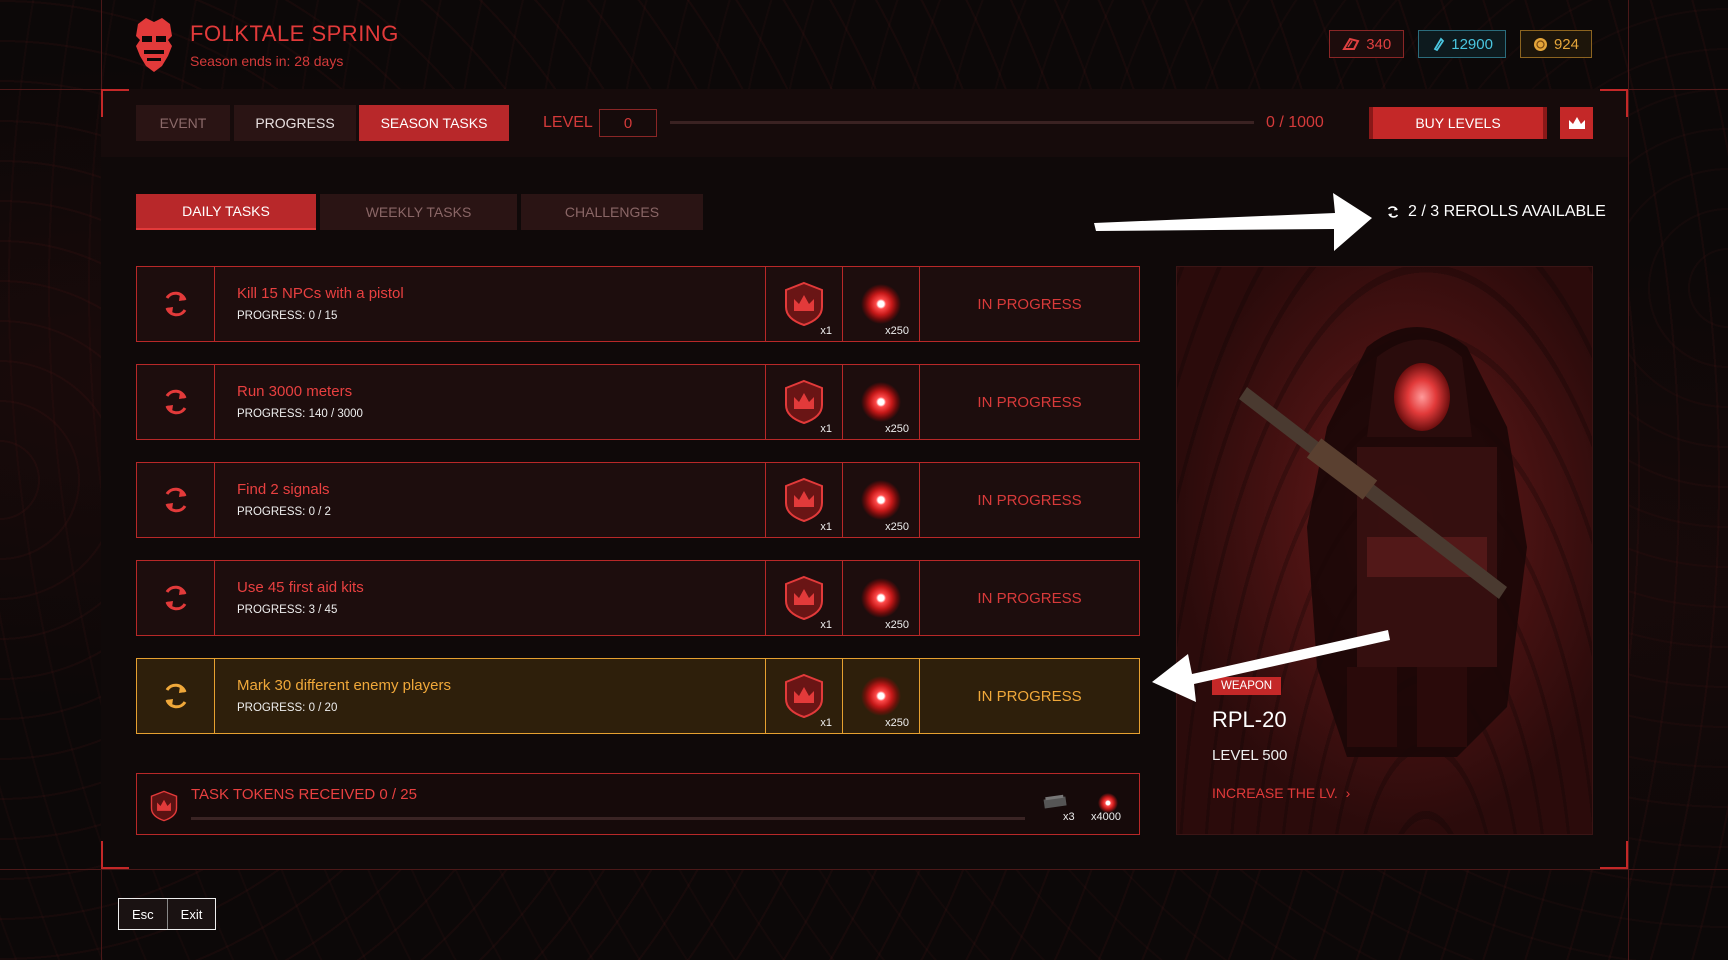 The width and height of the screenshot is (1728, 960). I want to click on task-info: Use 45 first aid kits PROGRESS: 3 / 45, so click(490, 598).